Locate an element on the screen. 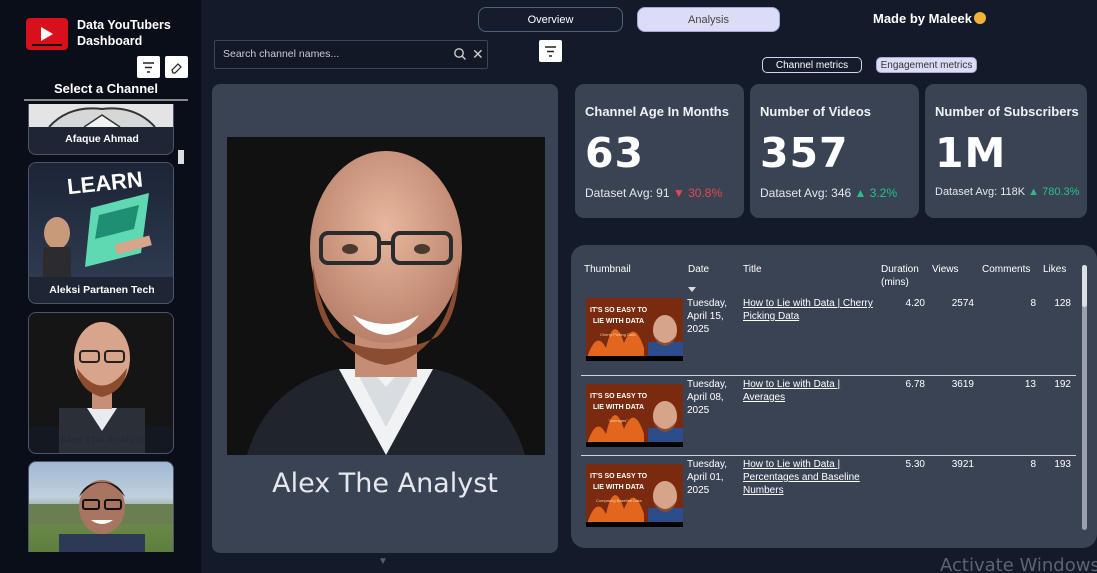 This screenshot has height=573, width=1097. channel-name: Alex The Analyst is located at coordinates (102, 440).